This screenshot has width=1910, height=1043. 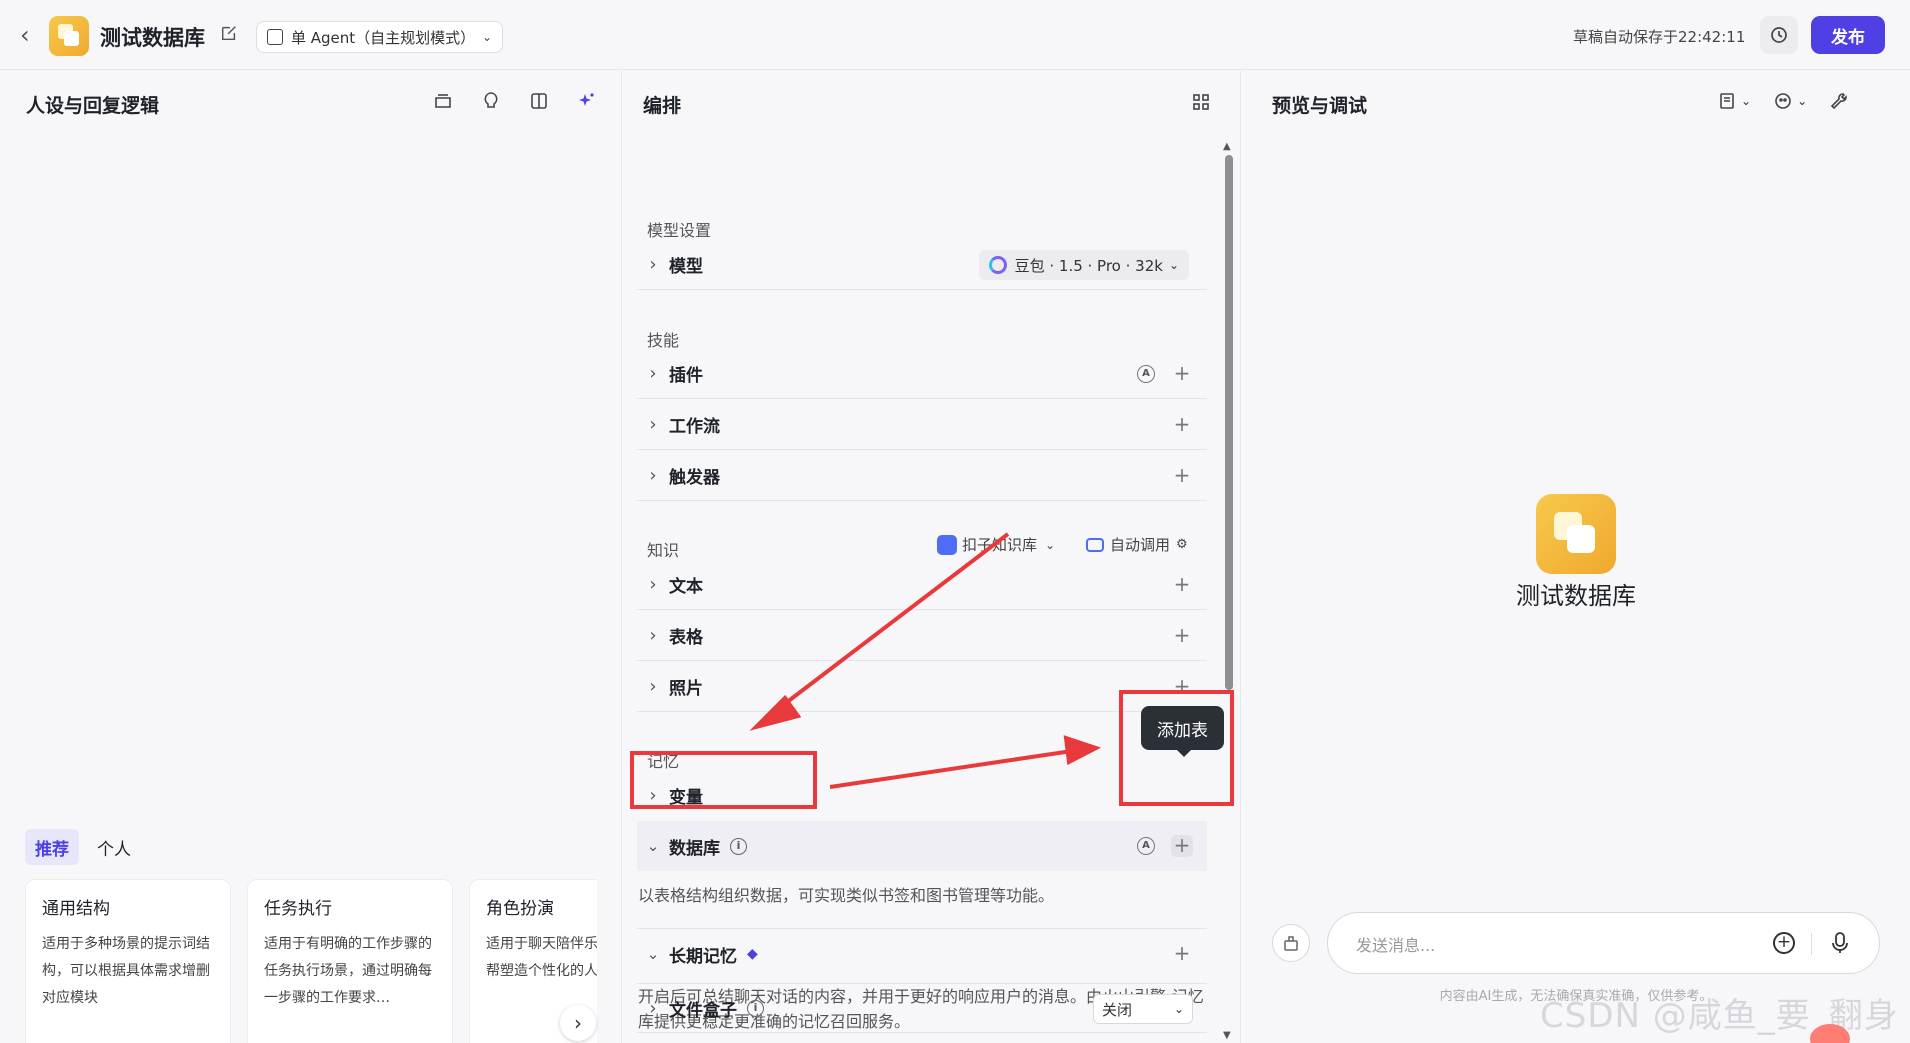 What do you see at coordinates (69, 36) in the screenshot?
I see `app-icon` at bounding box center [69, 36].